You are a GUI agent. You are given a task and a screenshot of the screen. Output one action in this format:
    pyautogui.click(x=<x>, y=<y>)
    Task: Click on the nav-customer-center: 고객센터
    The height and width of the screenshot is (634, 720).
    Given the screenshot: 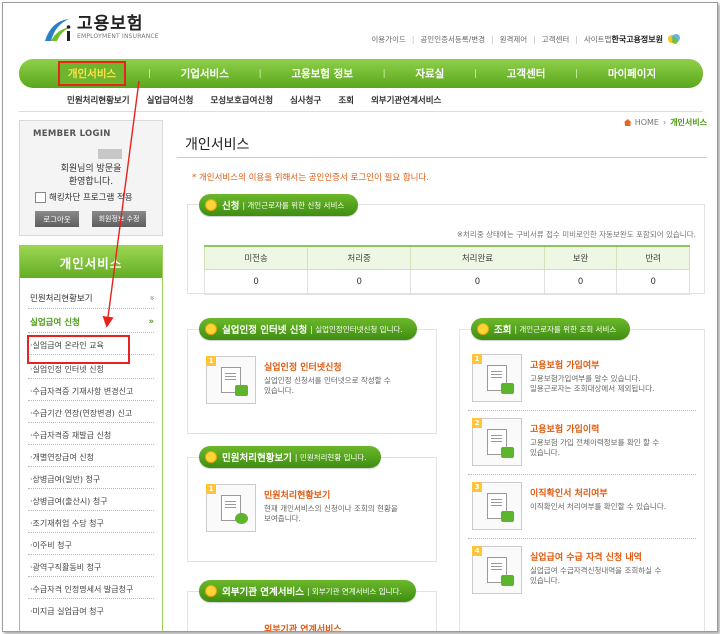 What is the action you would take?
    pyautogui.click(x=526, y=73)
    